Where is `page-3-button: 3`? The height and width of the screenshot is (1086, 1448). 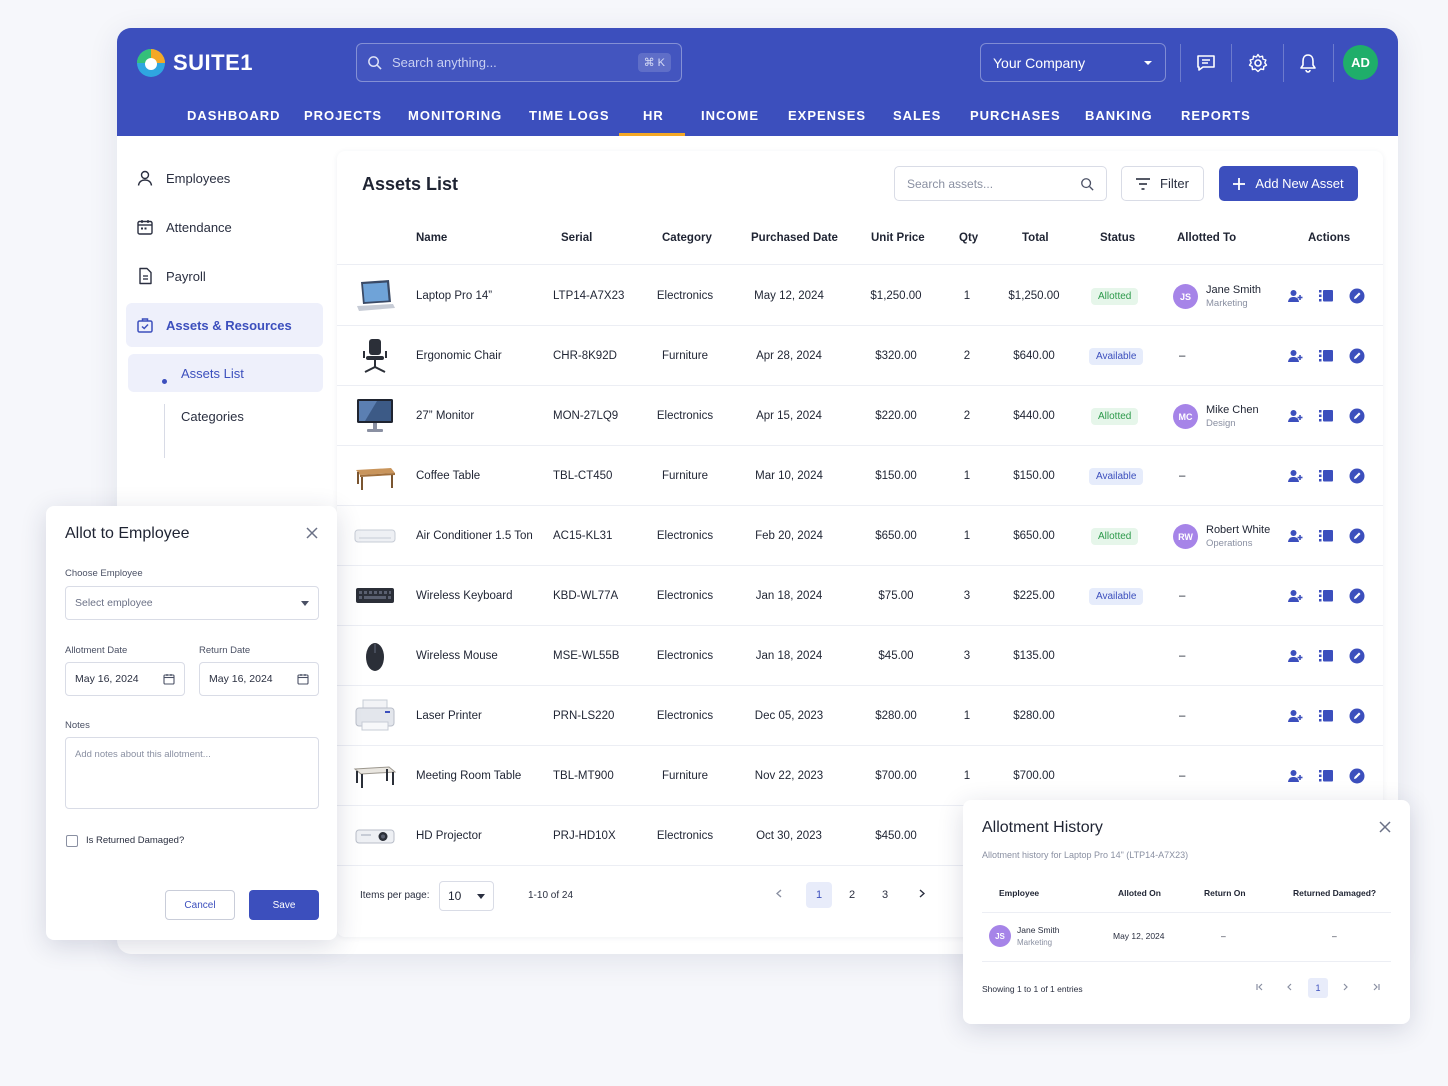
page-3-button: 3 is located at coordinates (885, 895).